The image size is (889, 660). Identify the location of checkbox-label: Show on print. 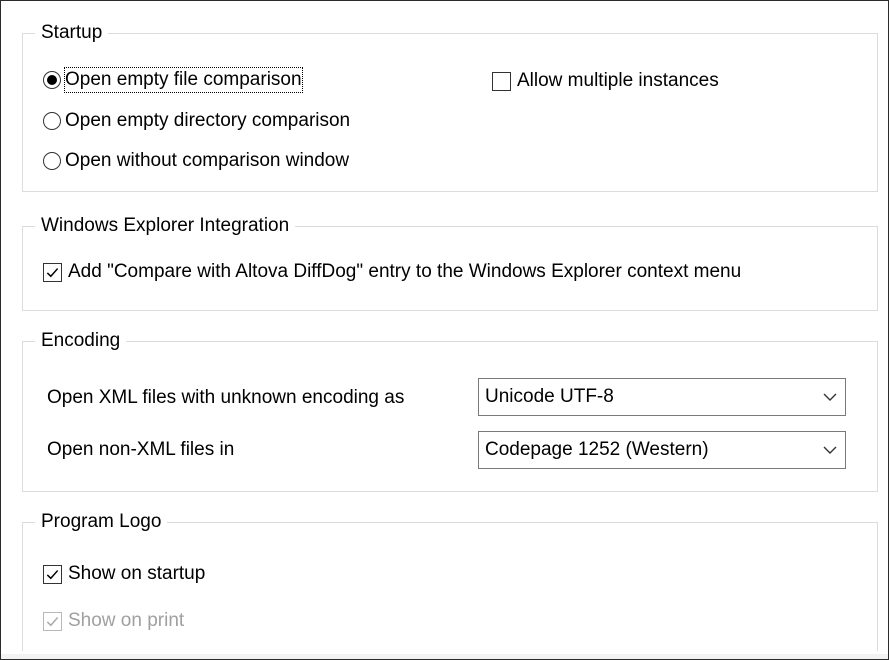
(126, 620).